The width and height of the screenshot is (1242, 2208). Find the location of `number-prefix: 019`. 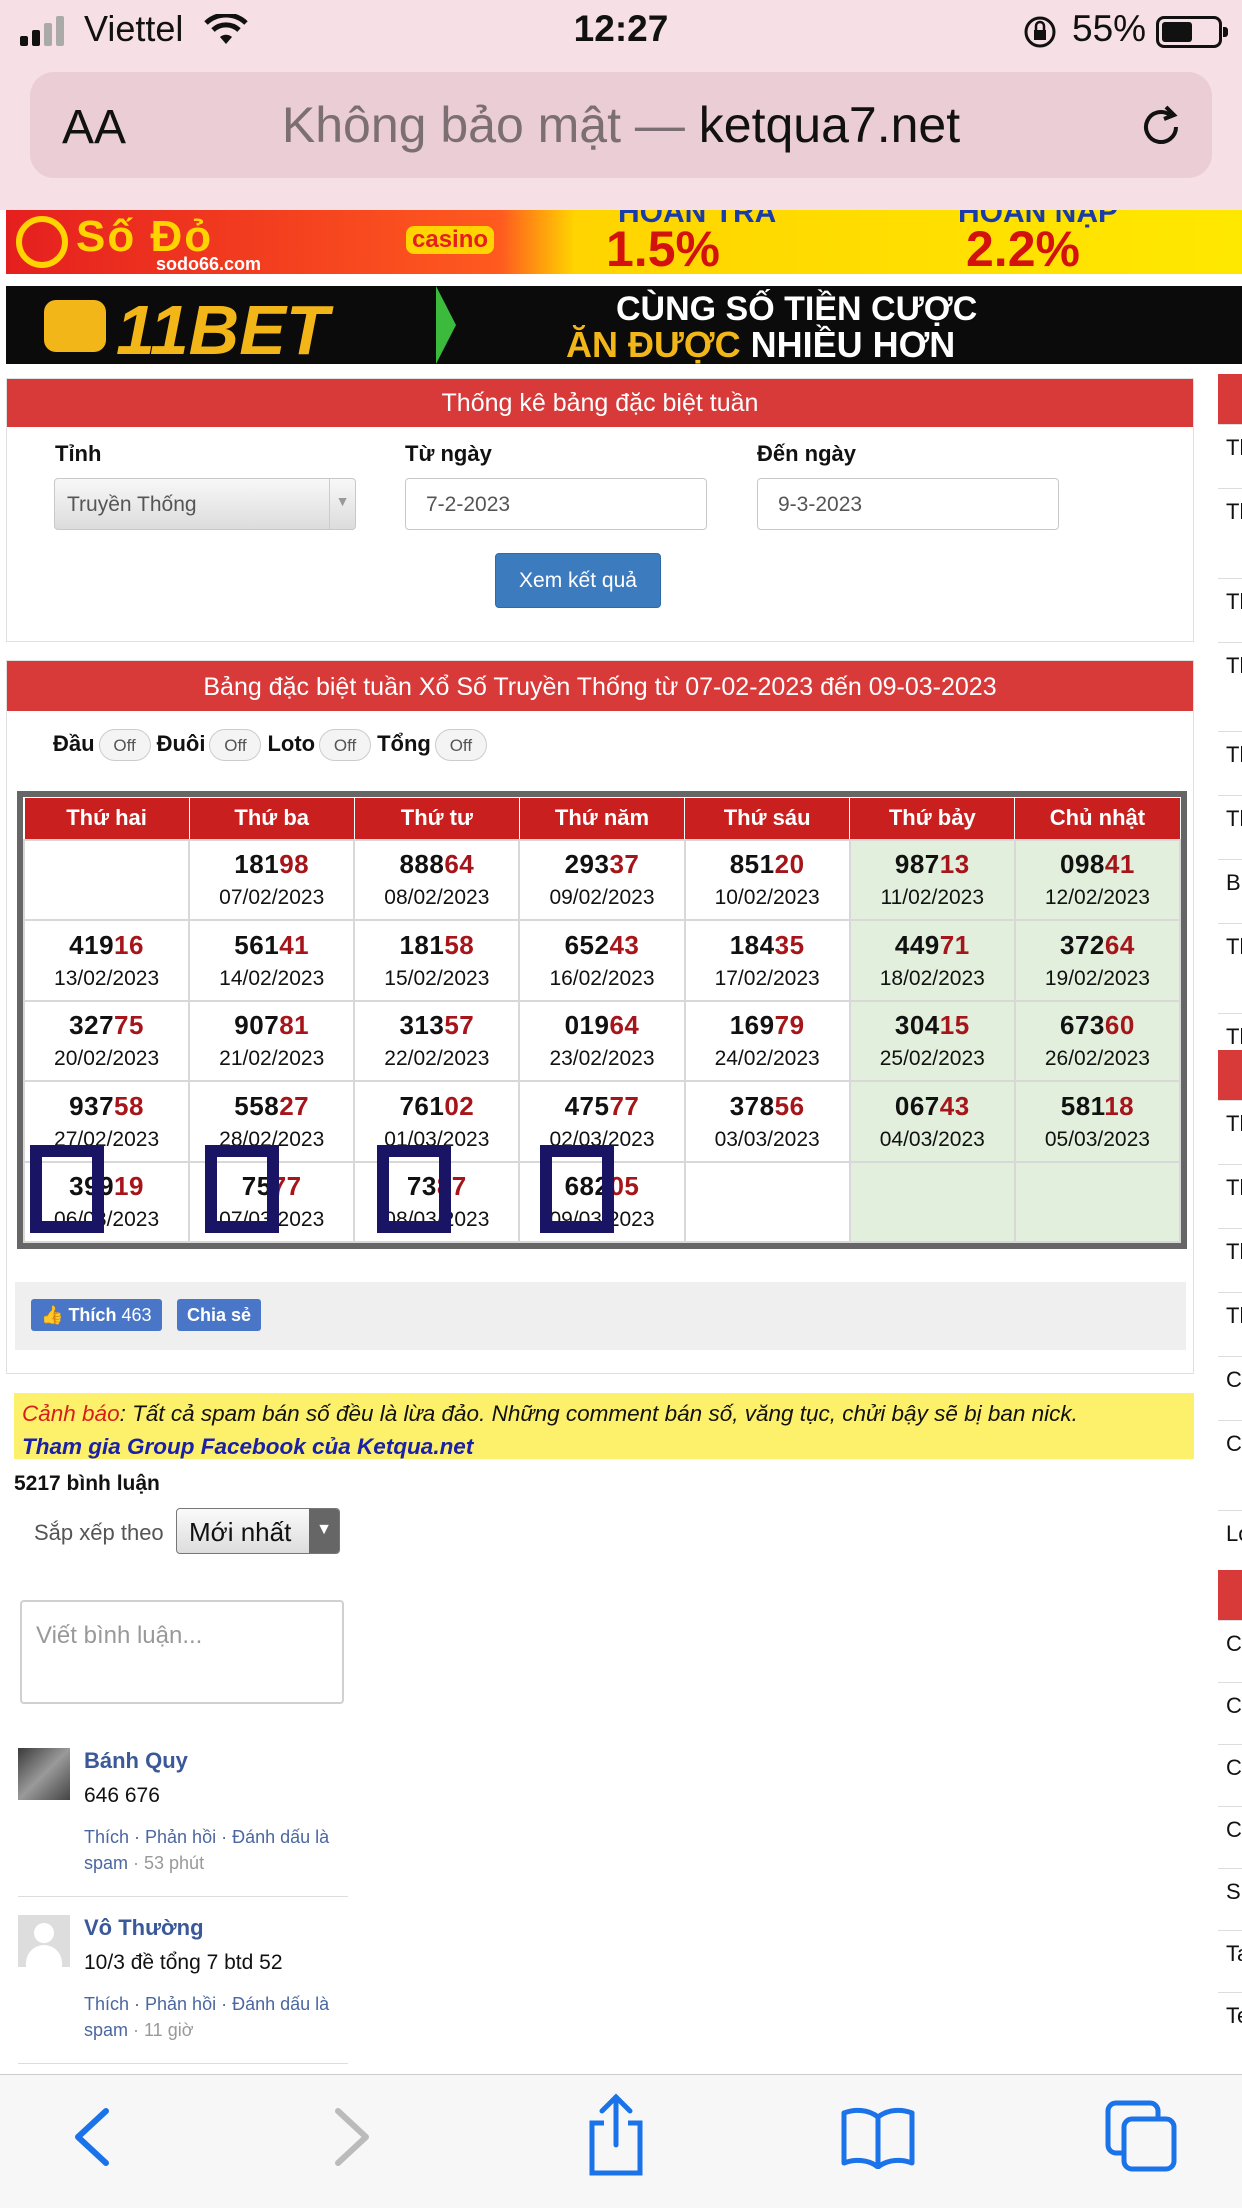

number-prefix: 019 is located at coordinates (587, 1025).